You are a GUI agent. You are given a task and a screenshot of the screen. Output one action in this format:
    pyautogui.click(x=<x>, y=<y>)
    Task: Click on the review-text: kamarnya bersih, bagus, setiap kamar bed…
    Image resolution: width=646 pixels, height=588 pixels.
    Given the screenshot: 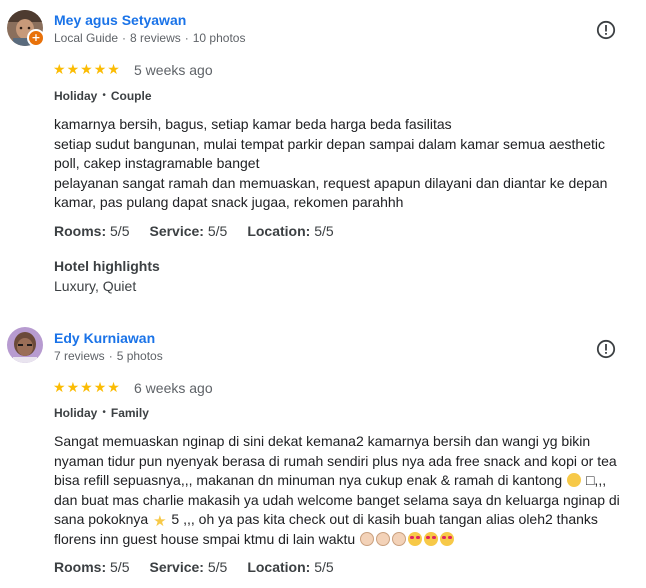 What is the action you would take?
    pyautogui.click(x=339, y=164)
    